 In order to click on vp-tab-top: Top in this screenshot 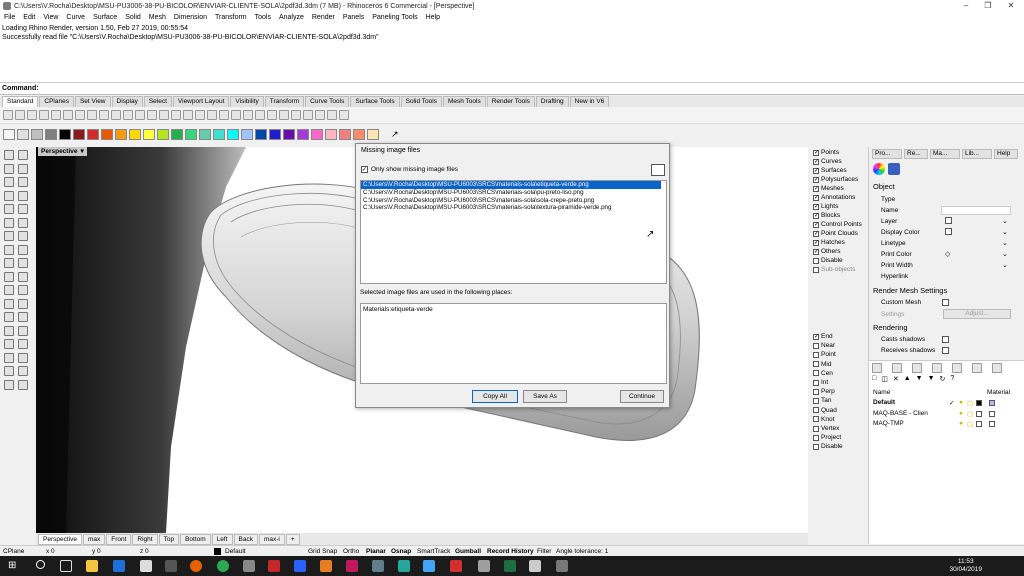, I will do `click(169, 539)`.